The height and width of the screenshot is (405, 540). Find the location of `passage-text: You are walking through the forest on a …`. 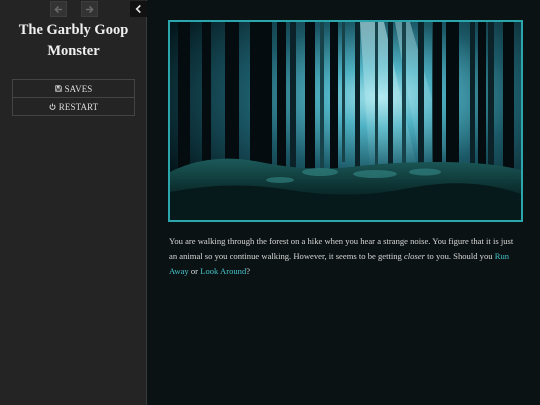

passage-text: You are walking through the forest on a … is located at coordinates (345, 256).